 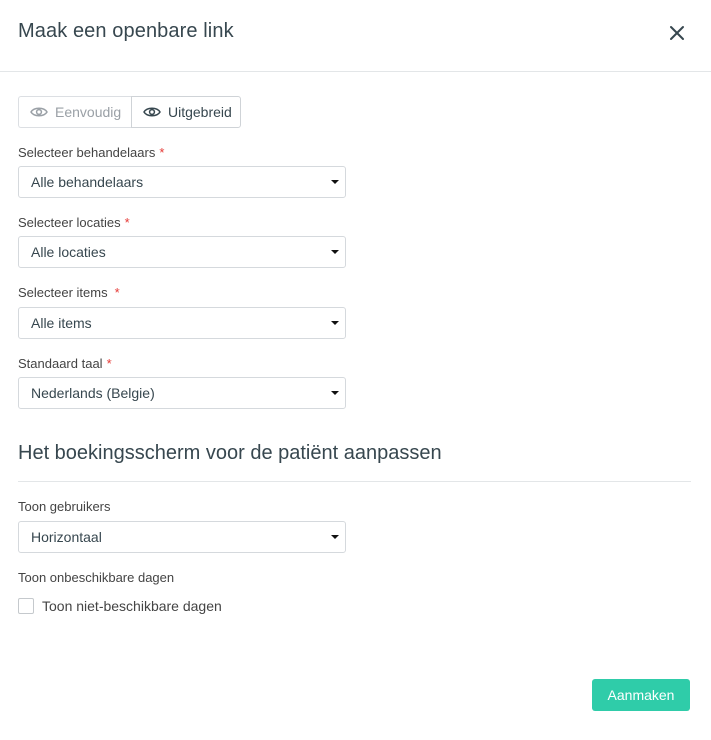 I want to click on close-button, so click(x=677, y=33).